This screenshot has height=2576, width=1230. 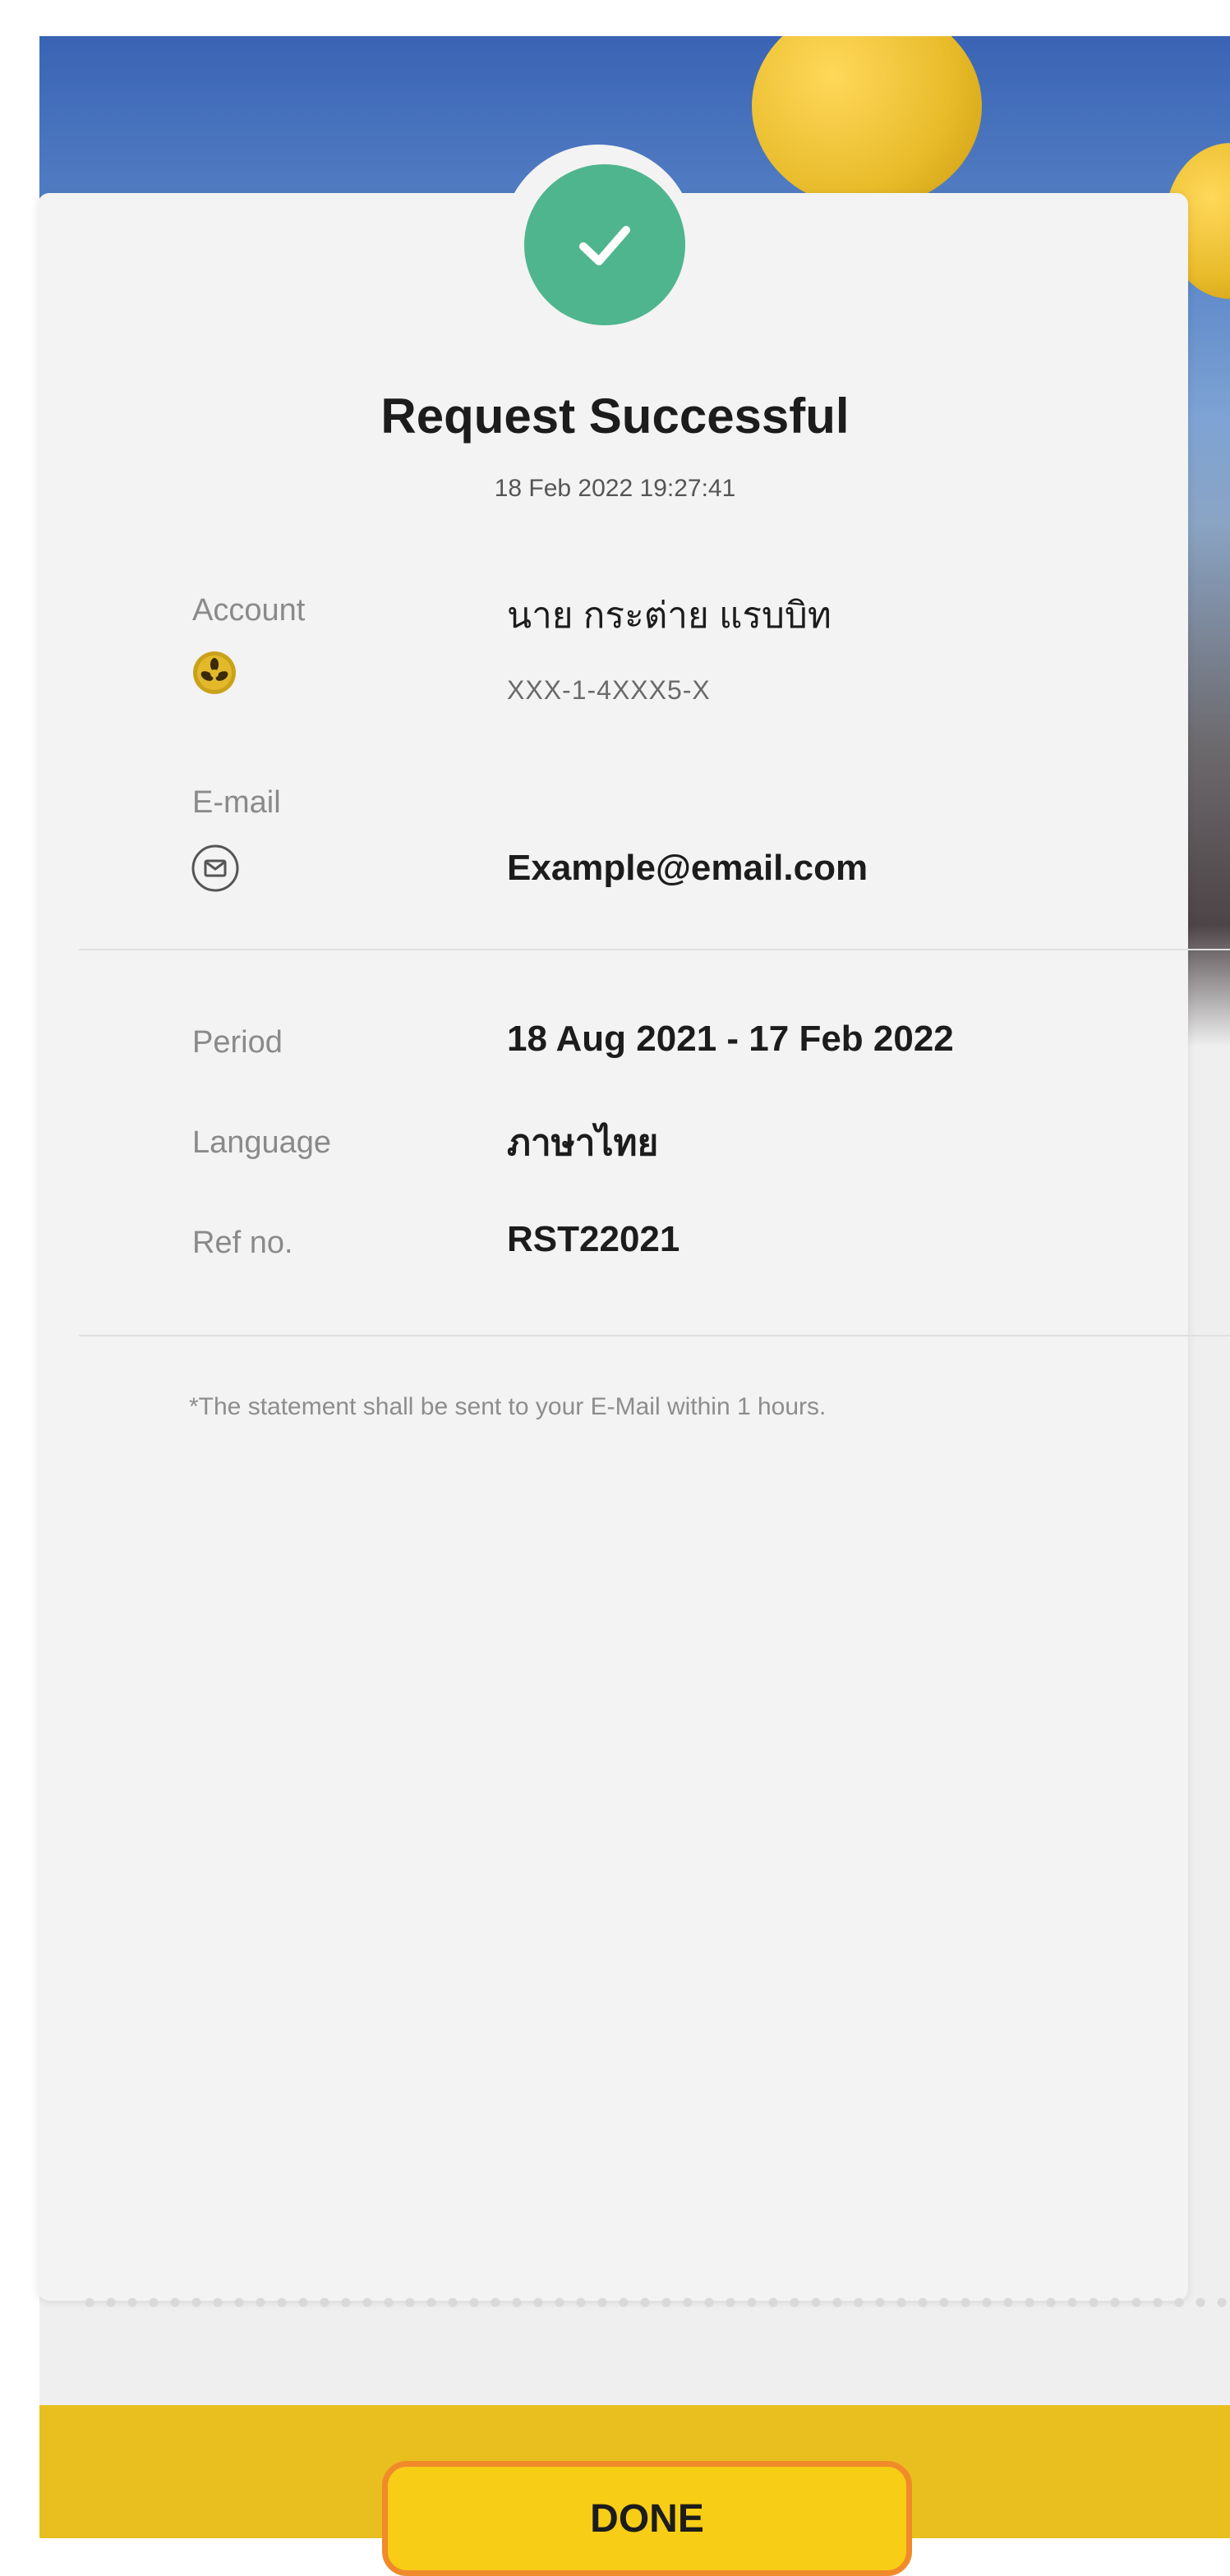 What do you see at coordinates (238, 1042) in the screenshot?
I see `period-label: Period` at bounding box center [238, 1042].